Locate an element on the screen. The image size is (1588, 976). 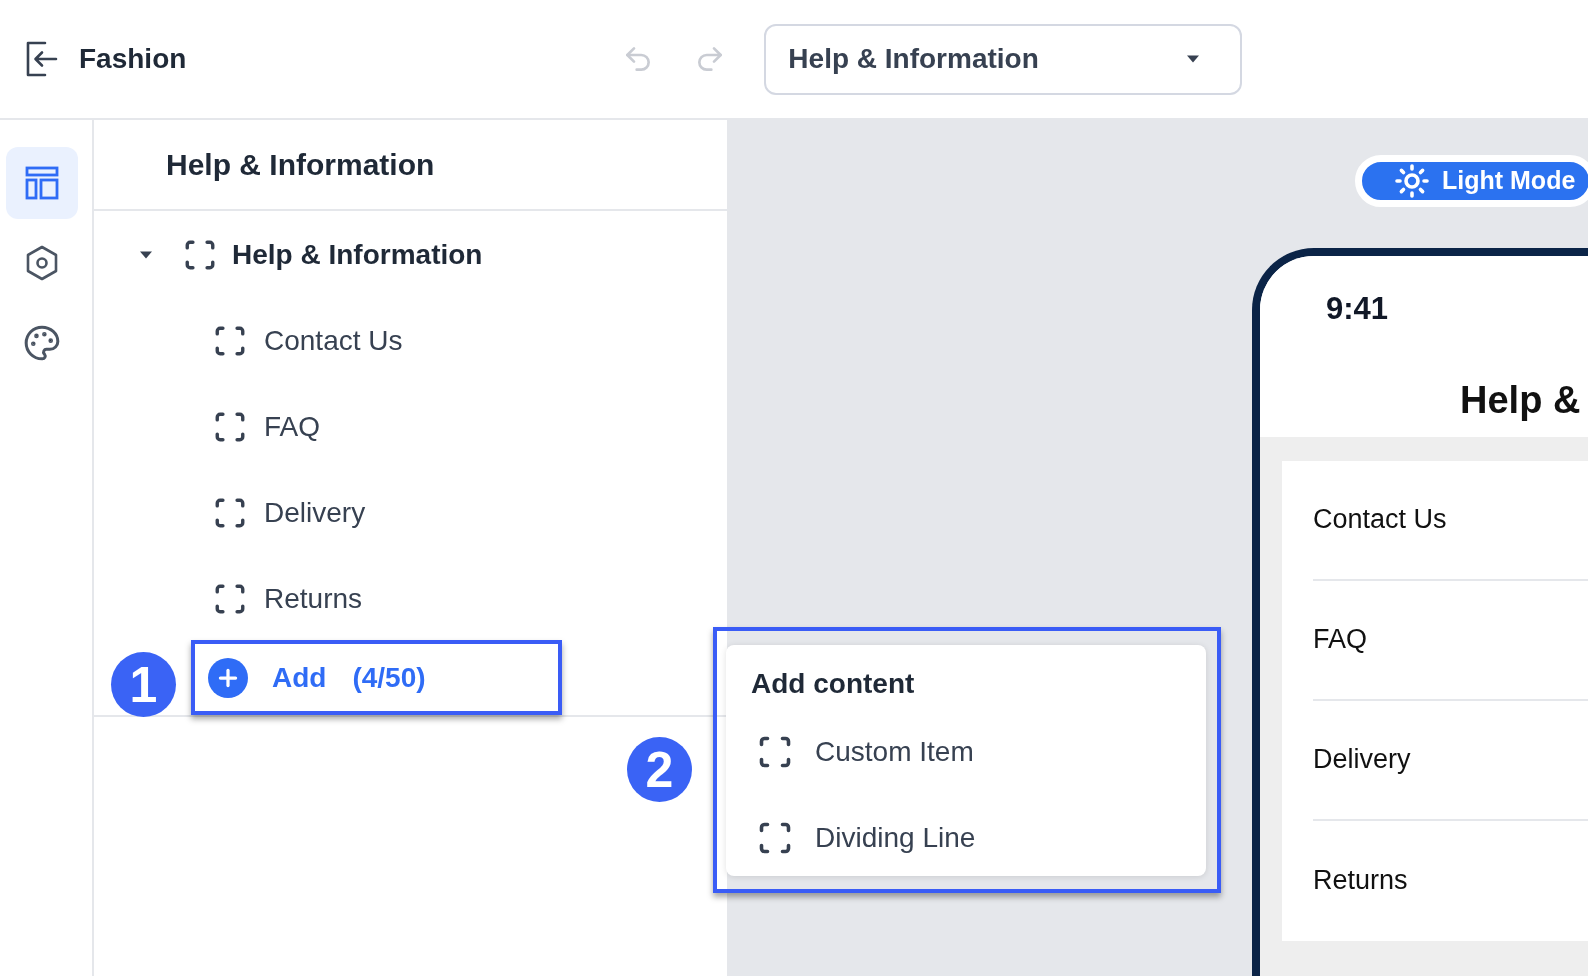
screen-title: Help & is located at coordinates (1520, 400).